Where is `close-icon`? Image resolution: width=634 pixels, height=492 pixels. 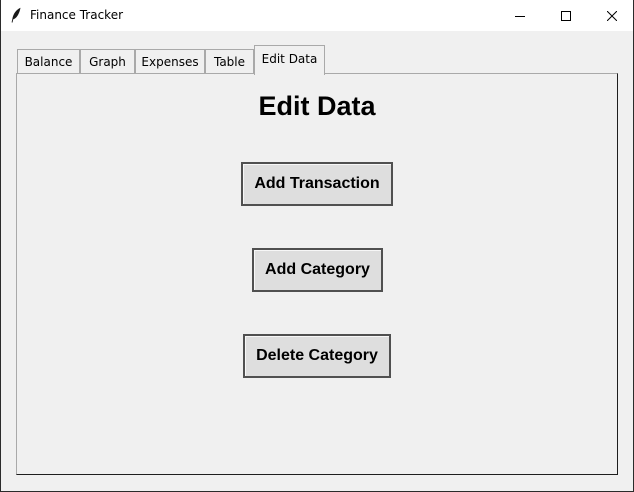
close-icon is located at coordinates (612, 15).